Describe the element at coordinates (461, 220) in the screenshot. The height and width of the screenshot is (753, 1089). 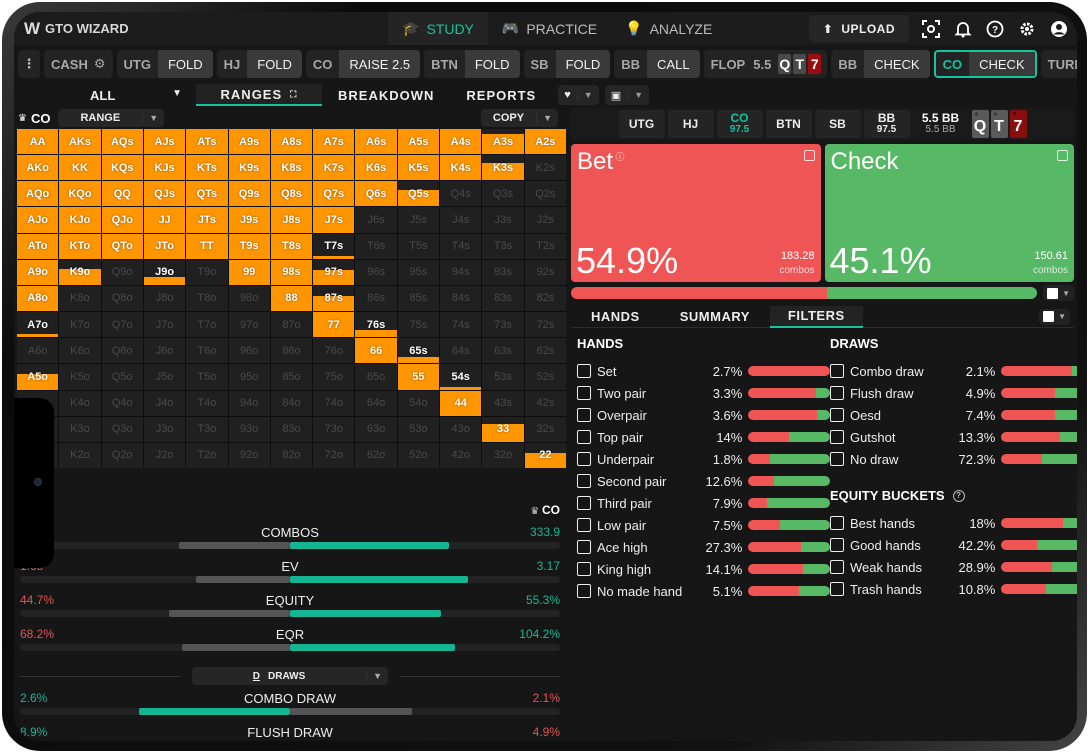
I see `hand-cell: J4s` at that location.